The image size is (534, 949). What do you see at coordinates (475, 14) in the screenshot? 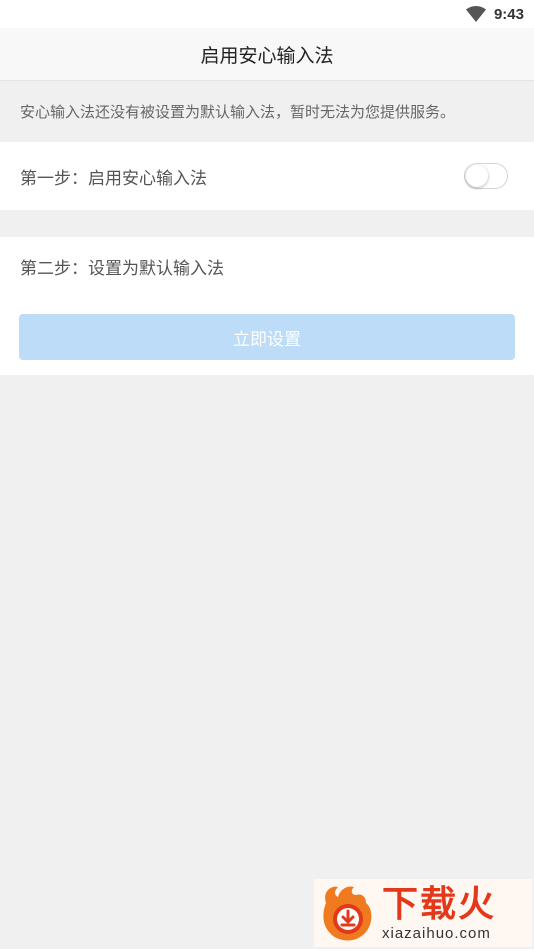
I see `wifi-icon` at bounding box center [475, 14].